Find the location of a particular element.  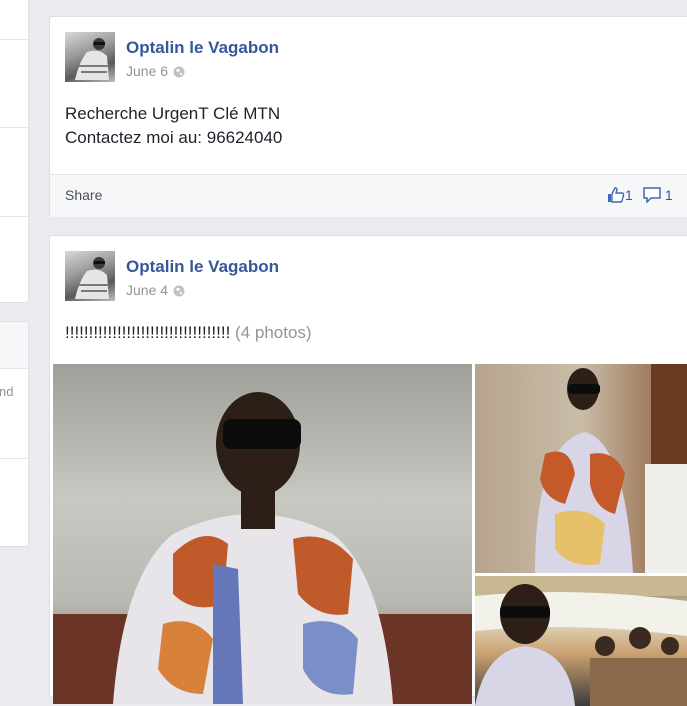

share-button: Share is located at coordinates (83, 195).